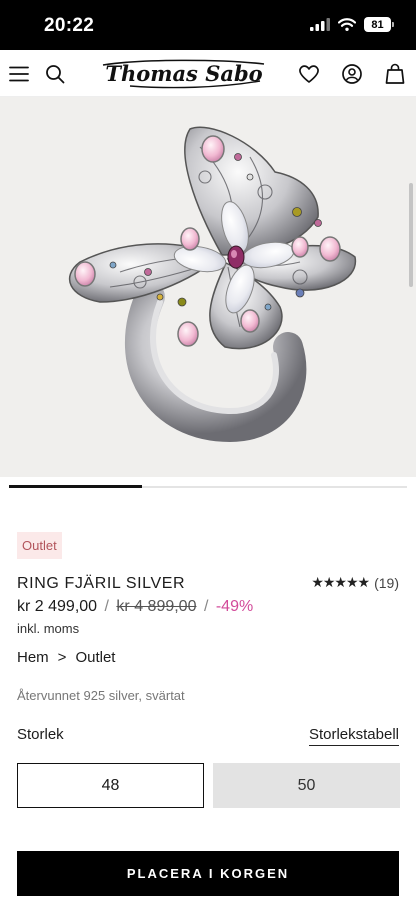  I want to click on product-rating: ★★★★★ (19), so click(355, 583).